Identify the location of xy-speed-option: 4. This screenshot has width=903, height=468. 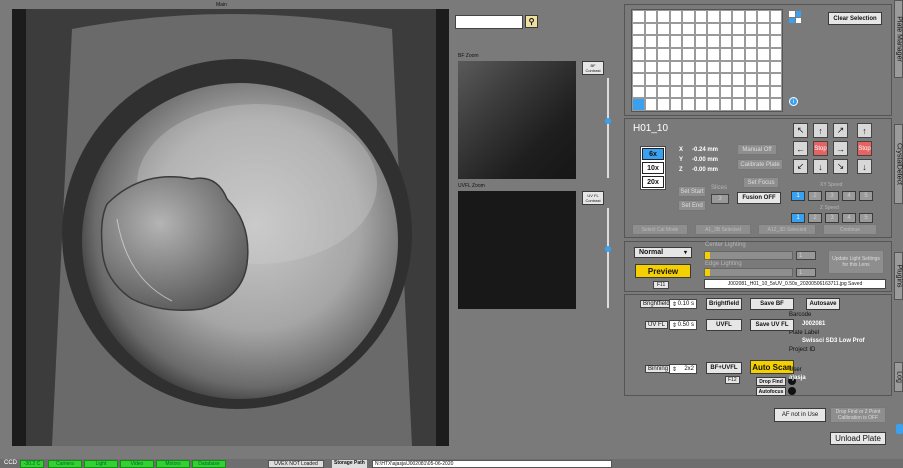
(849, 196).